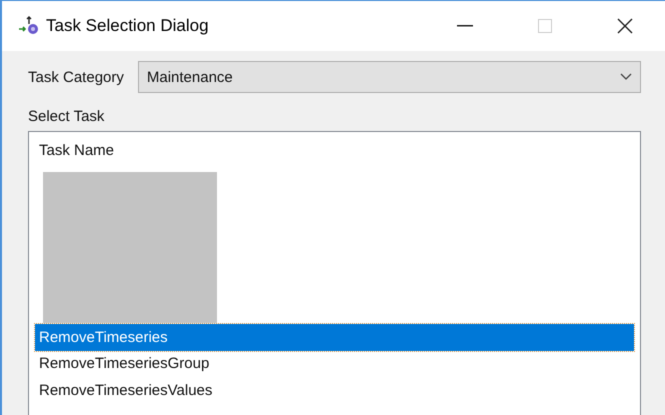 This screenshot has width=665, height=415. I want to click on field-label: Task Category, so click(76, 77).